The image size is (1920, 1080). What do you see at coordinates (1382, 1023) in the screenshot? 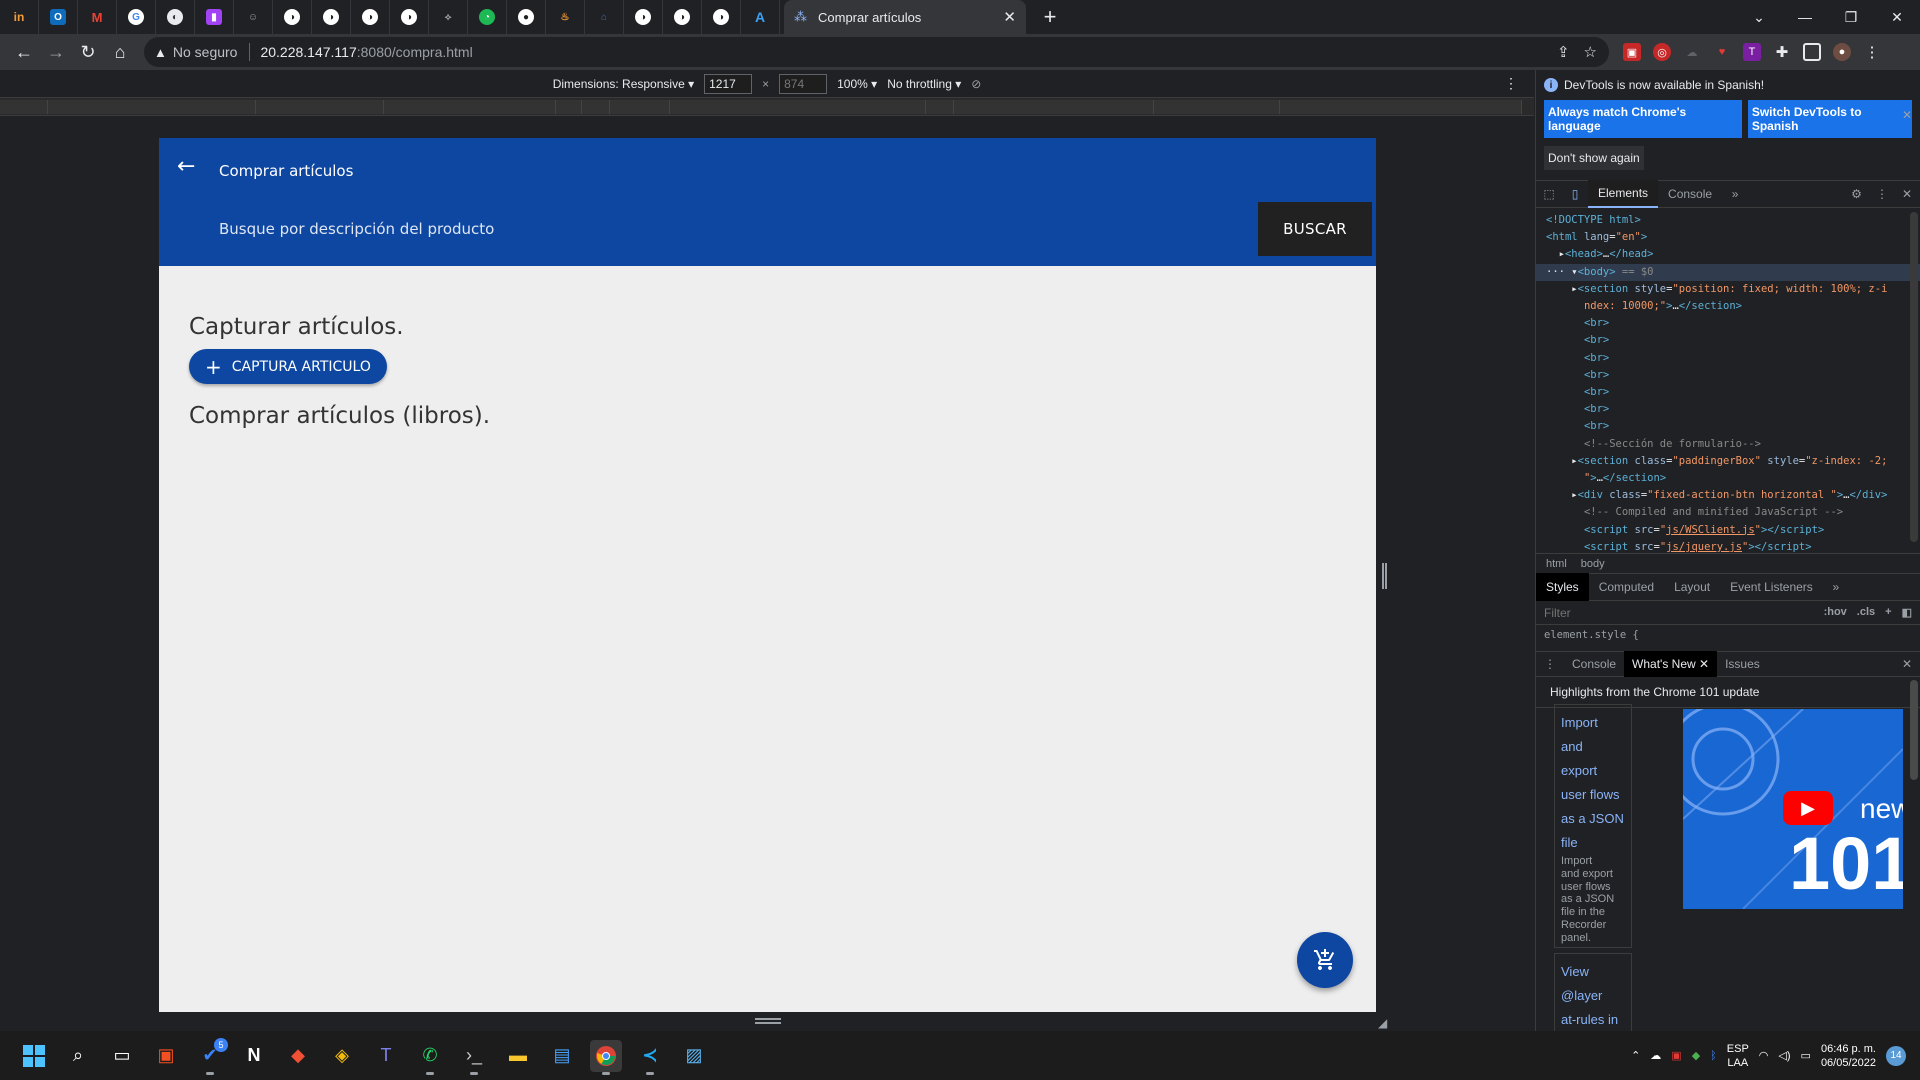
I see `resize-handle-corner: ◢` at bounding box center [1382, 1023].